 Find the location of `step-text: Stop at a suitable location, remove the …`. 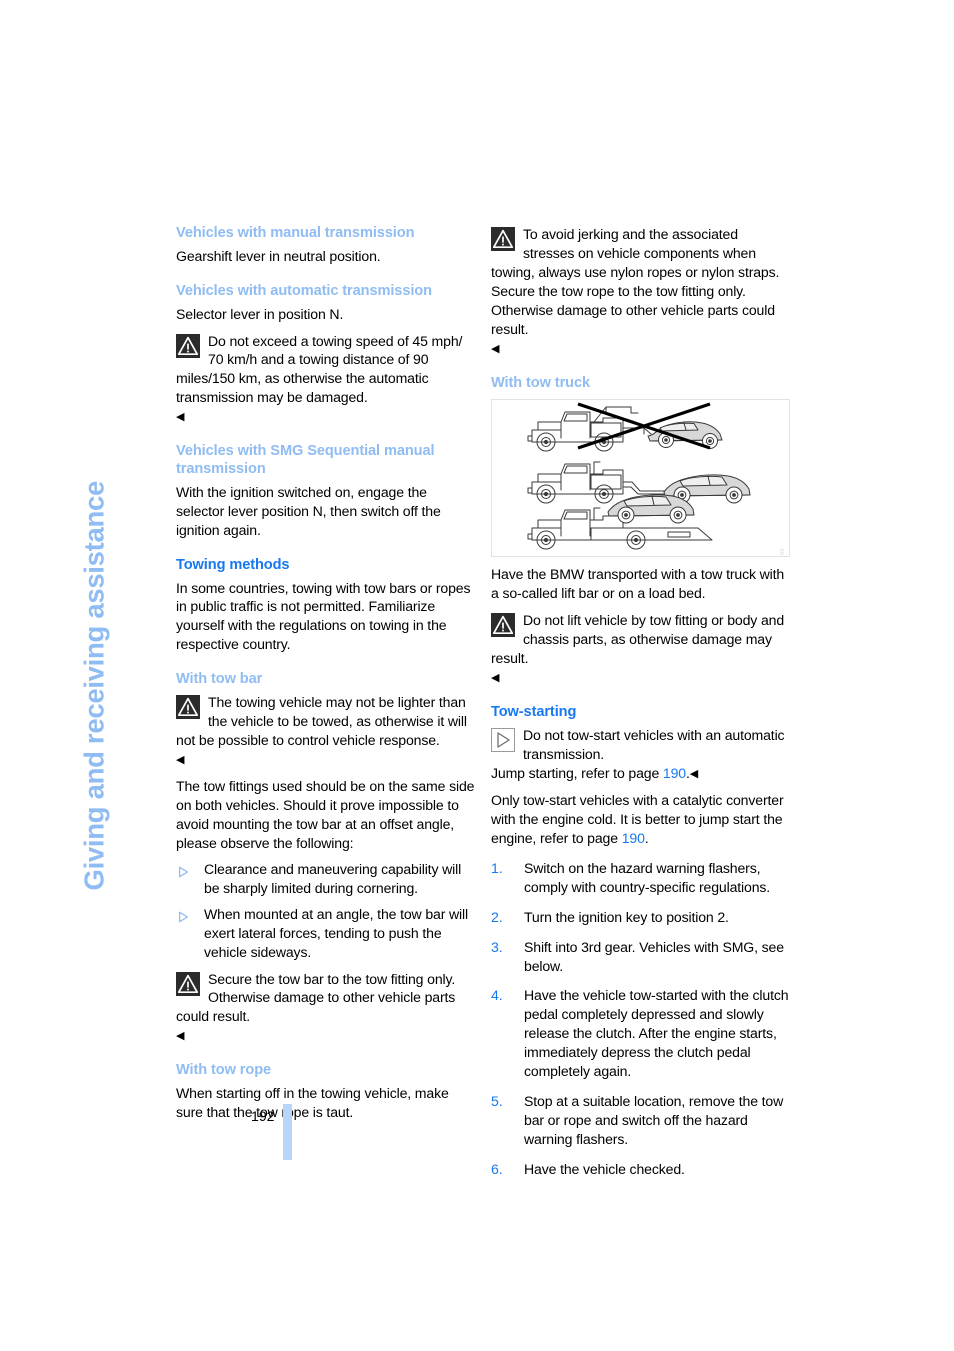

step-text: Stop at a suitable location, remove the … is located at coordinates (654, 1120).